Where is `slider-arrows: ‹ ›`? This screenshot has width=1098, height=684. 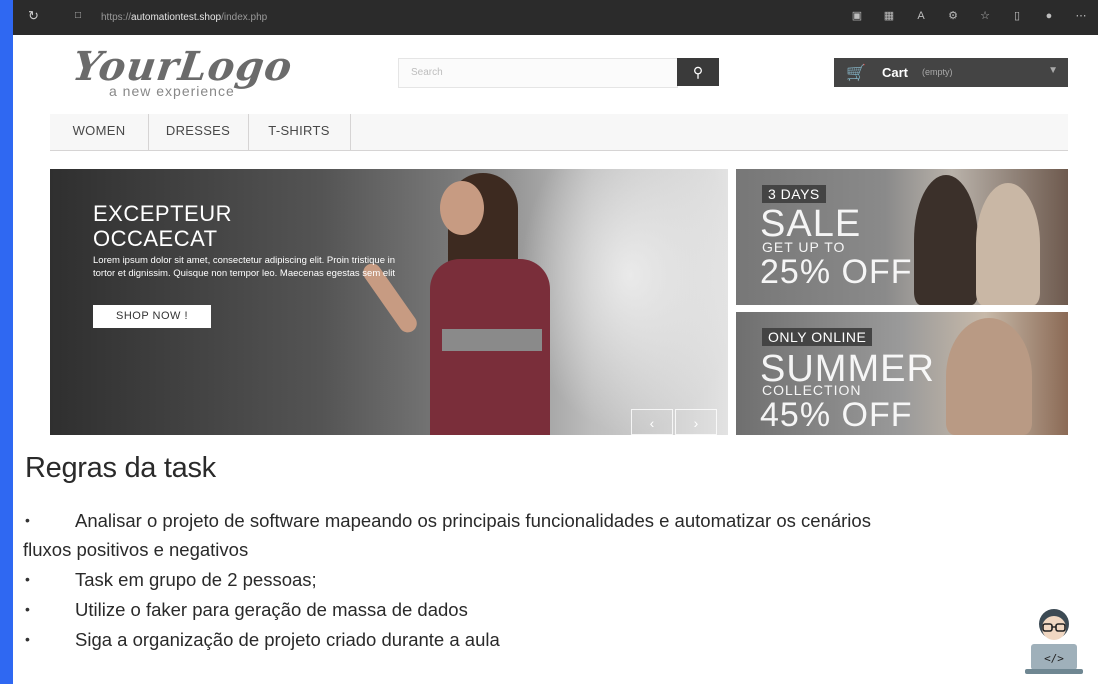 slider-arrows: ‹ › is located at coordinates (675, 422).